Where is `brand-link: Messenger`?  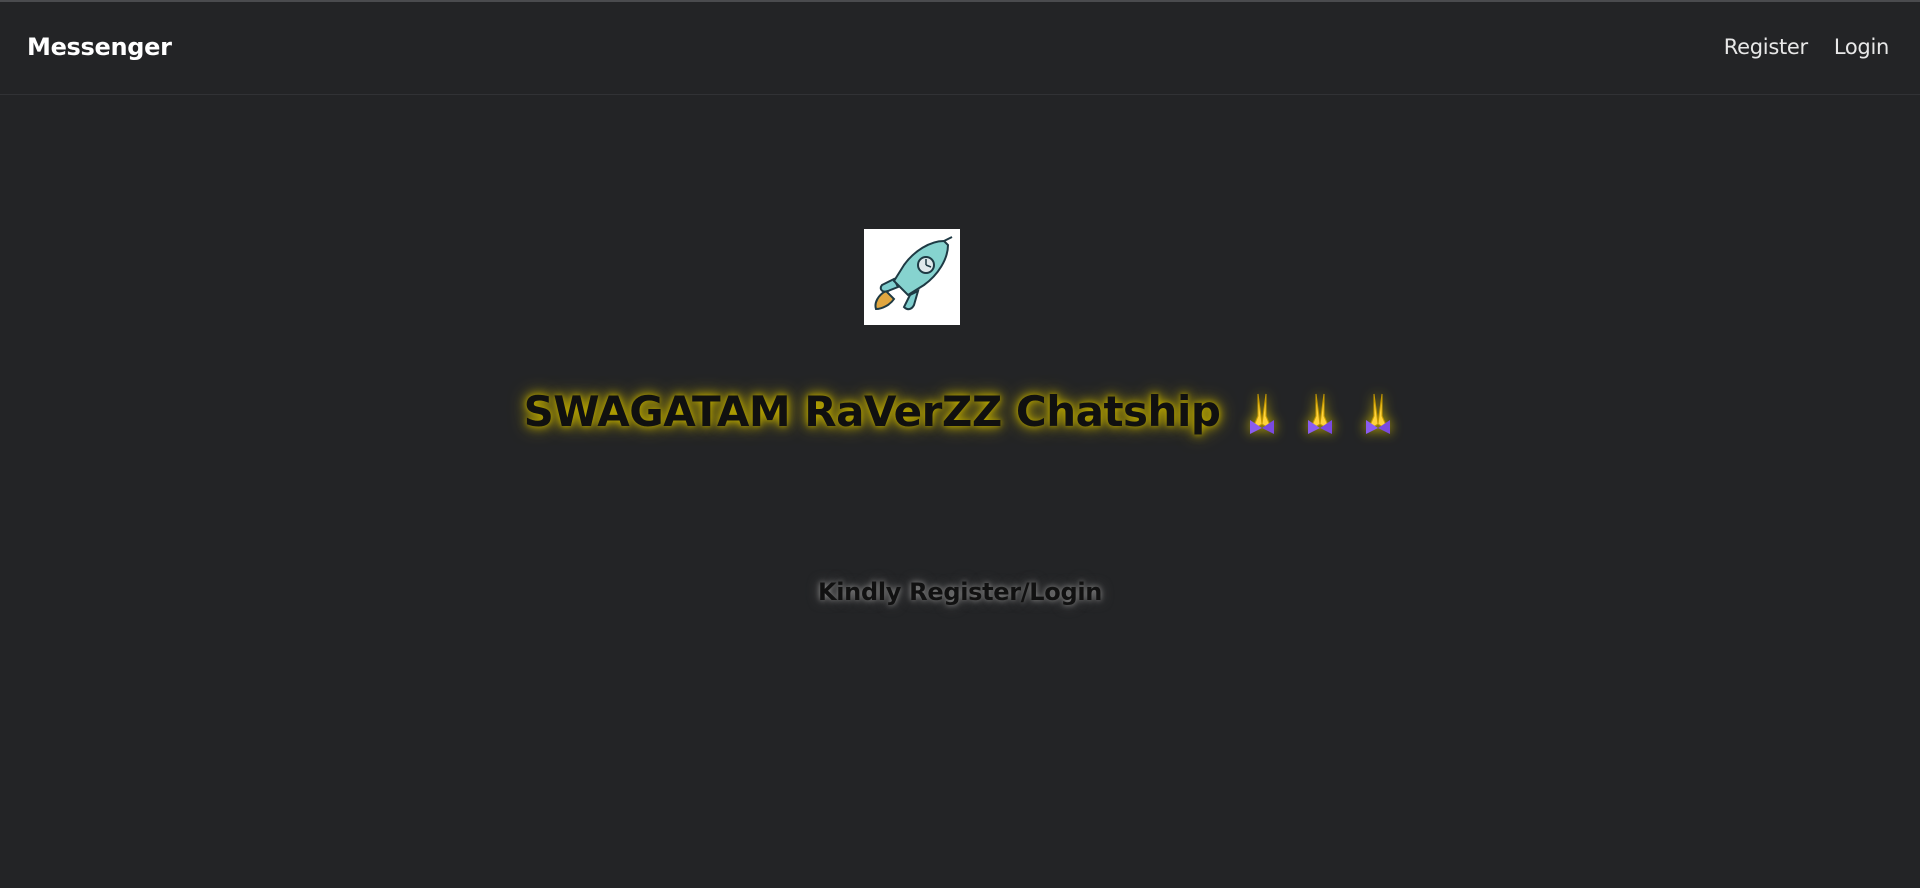 brand-link: Messenger is located at coordinates (99, 47).